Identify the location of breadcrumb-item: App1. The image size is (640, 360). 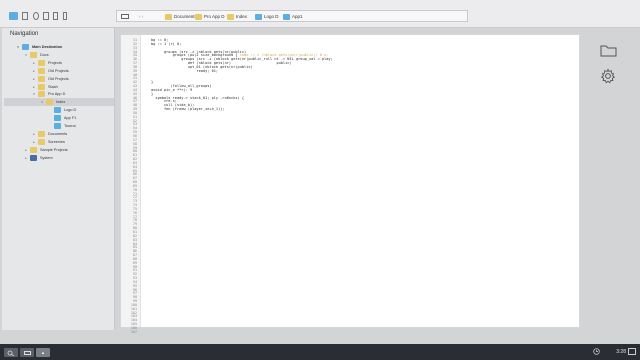
(293, 16).